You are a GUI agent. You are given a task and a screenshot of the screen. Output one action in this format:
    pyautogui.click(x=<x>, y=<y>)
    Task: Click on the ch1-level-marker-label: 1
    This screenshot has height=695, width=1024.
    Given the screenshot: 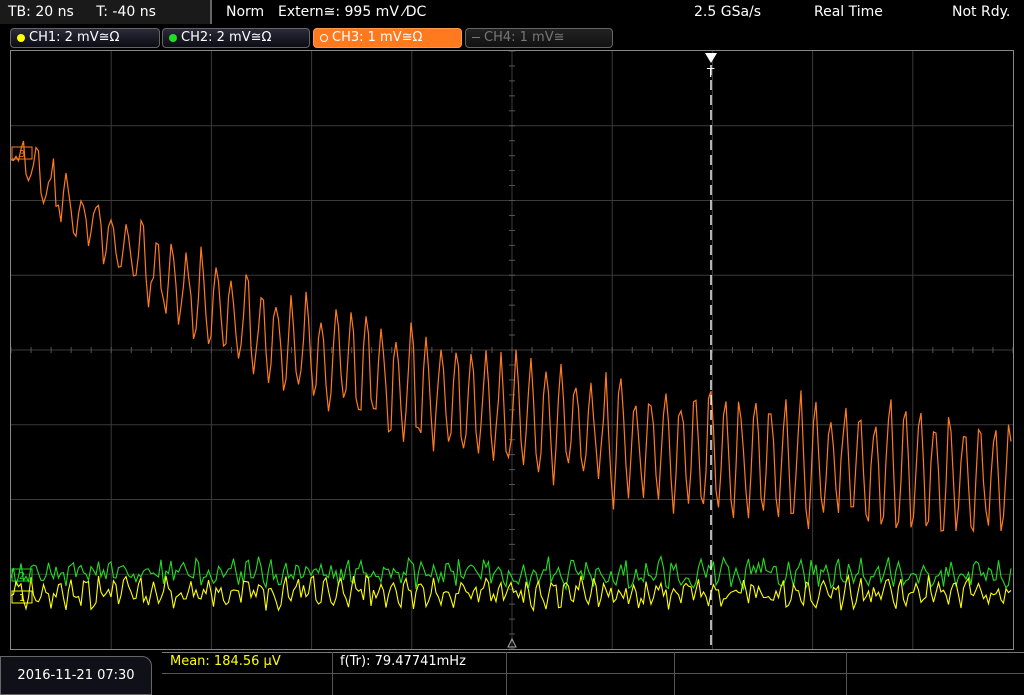 What is the action you would take?
    pyautogui.click(x=22, y=598)
    